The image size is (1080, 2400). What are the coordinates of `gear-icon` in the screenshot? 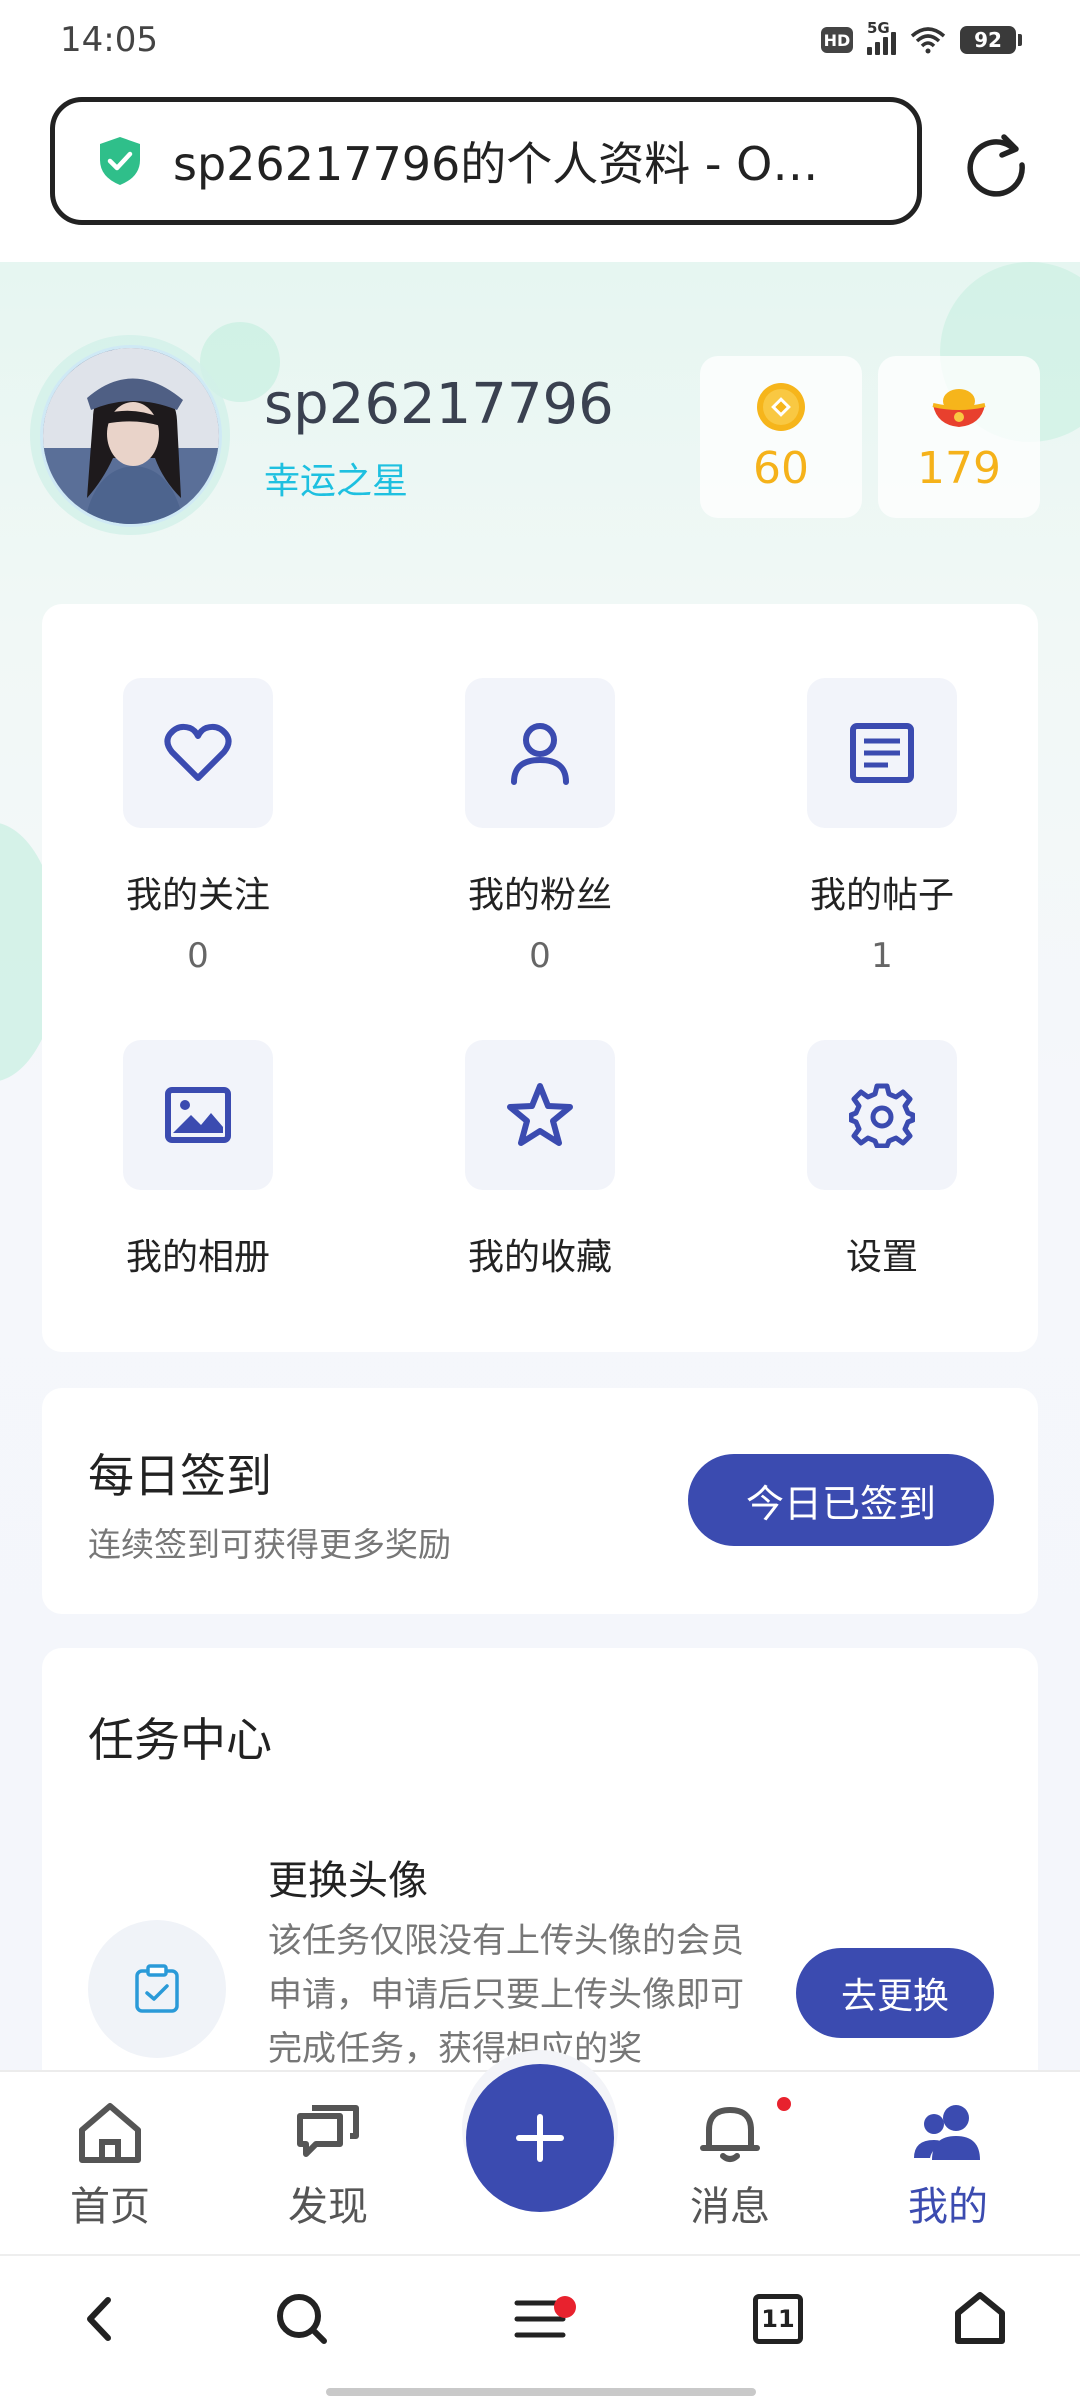 It's located at (882, 1115).